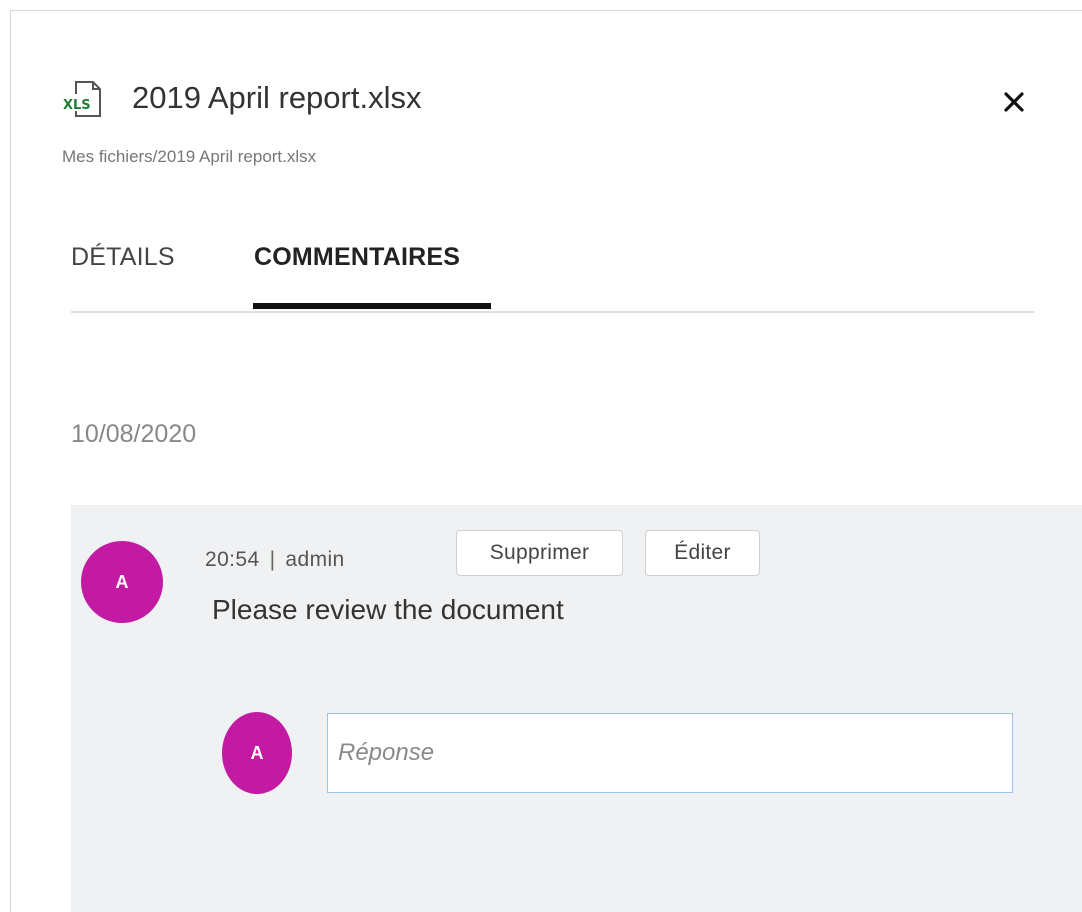 Image resolution: width=1082 pixels, height=912 pixels. Describe the element at coordinates (388, 609) in the screenshot. I see `comment-text: Please review the document` at that location.